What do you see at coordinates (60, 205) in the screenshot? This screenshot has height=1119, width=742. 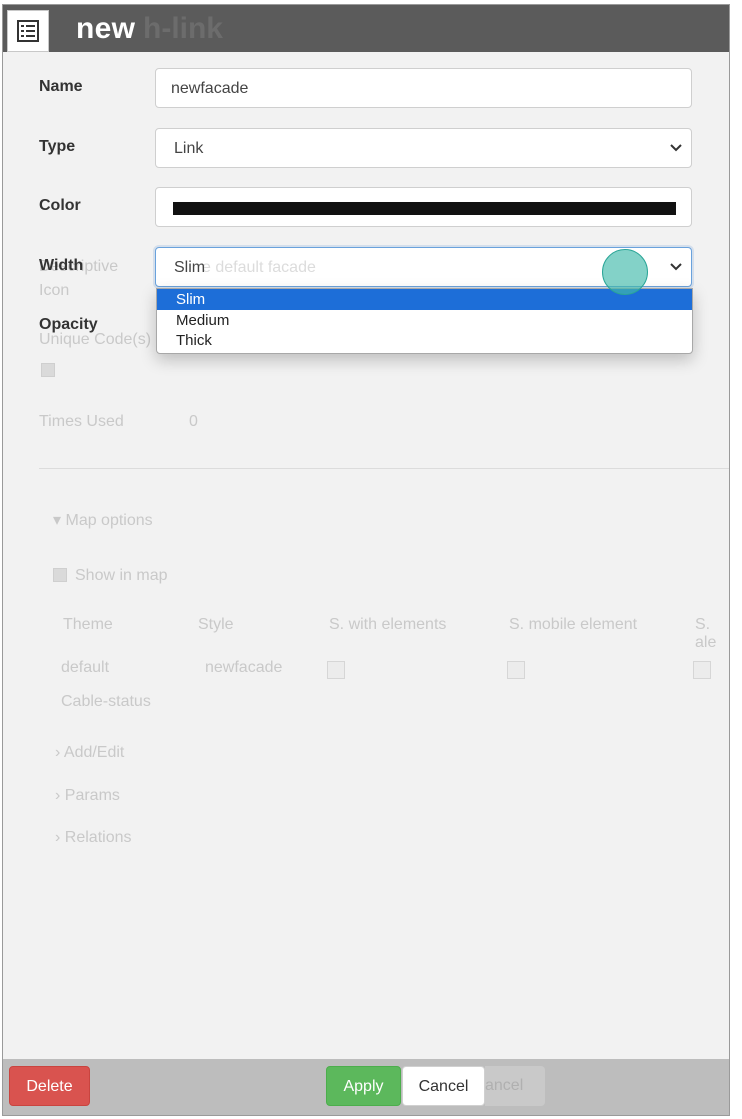 I see `color-label: Color` at bounding box center [60, 205].